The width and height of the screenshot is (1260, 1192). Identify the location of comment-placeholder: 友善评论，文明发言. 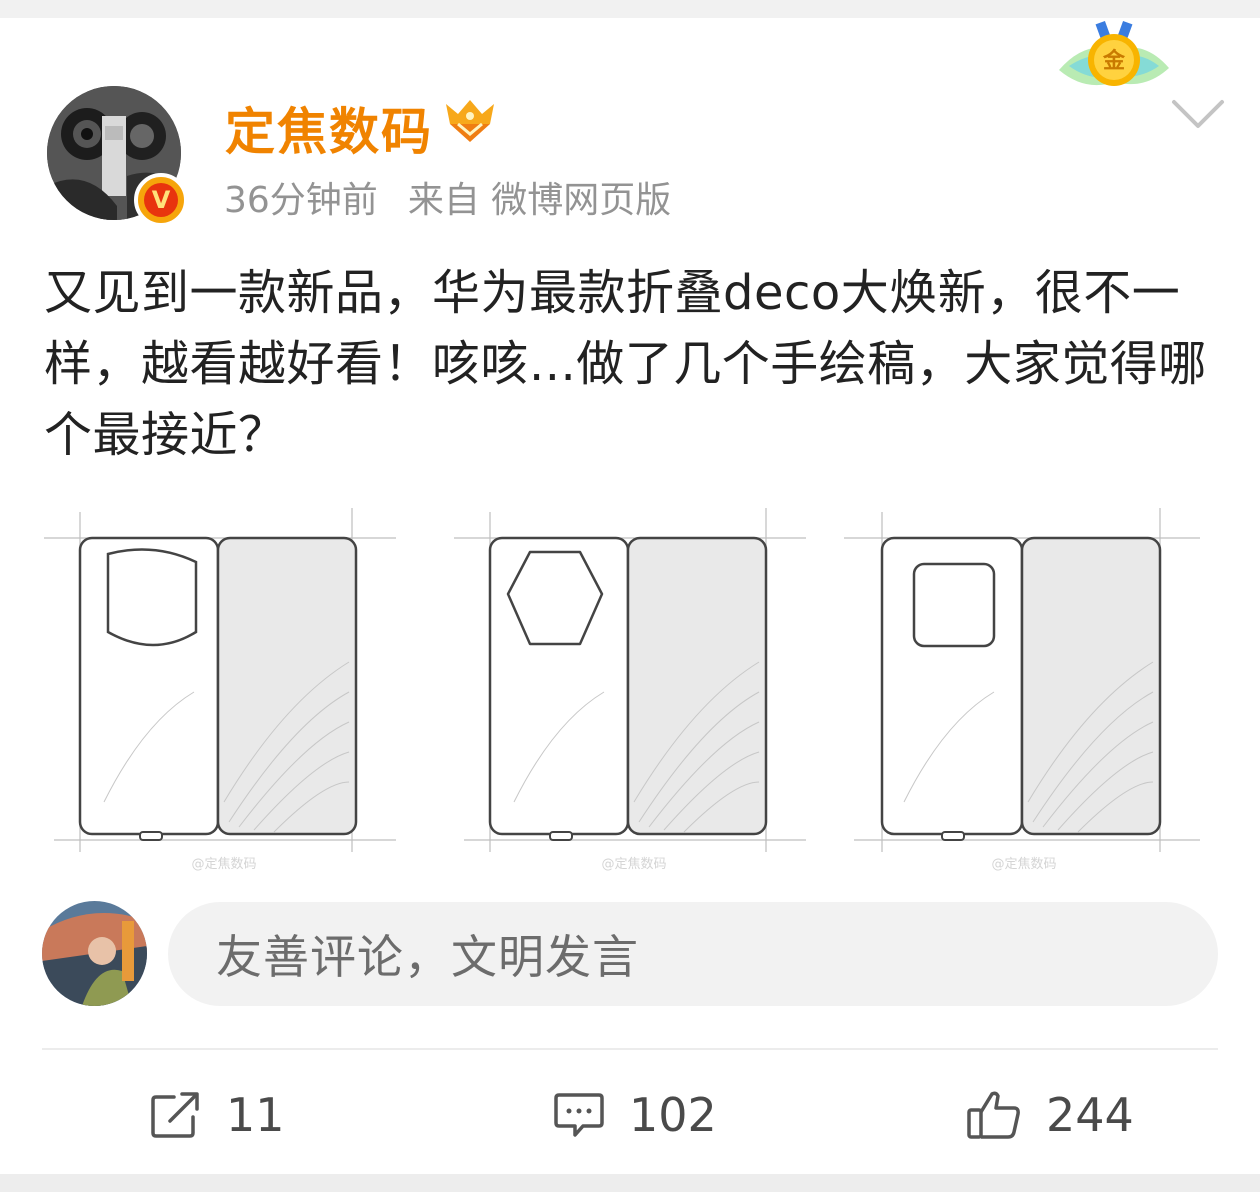
(427, 957).